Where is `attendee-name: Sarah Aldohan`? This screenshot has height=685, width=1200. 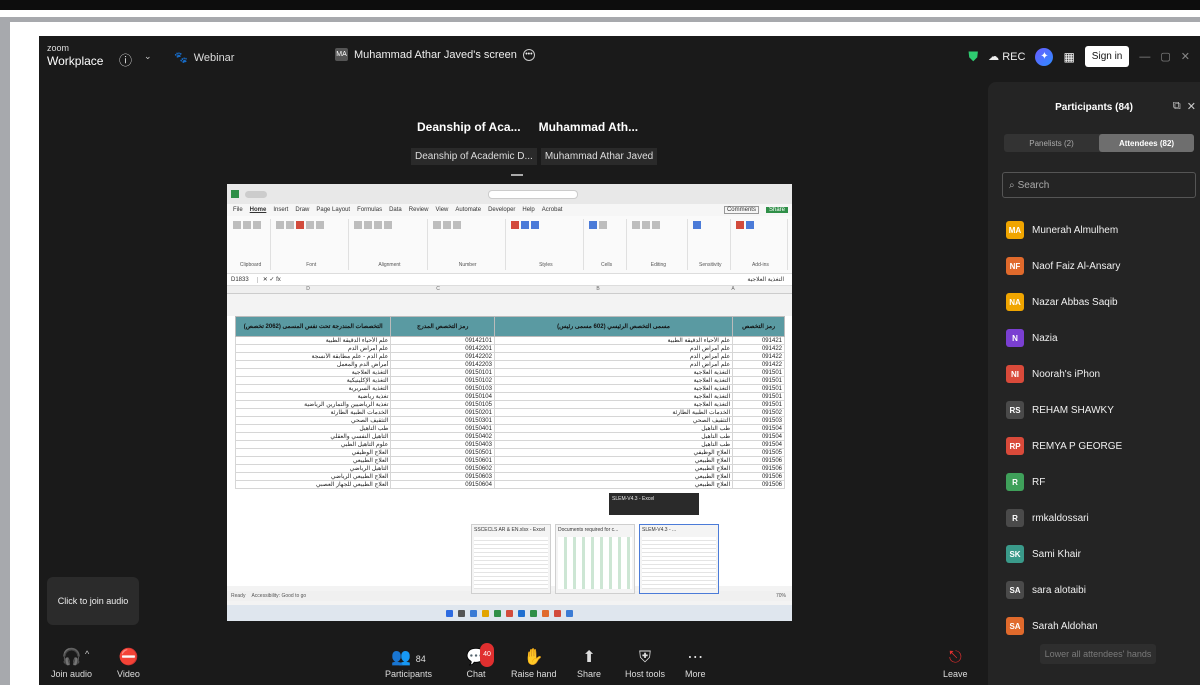 attendee-name: Sarah Aldohan is located at coordinates (1065, 626).